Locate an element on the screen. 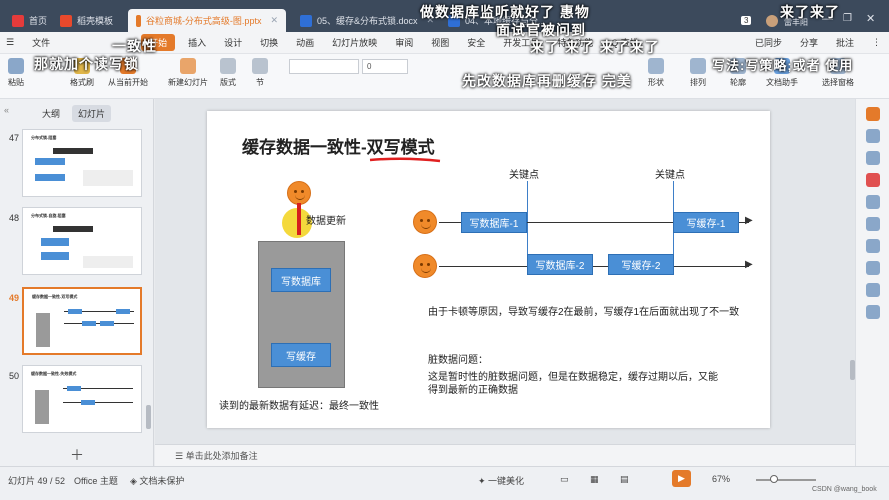  menu-slideshow: 幻灯片放映 is located at coordinates (354, 42).